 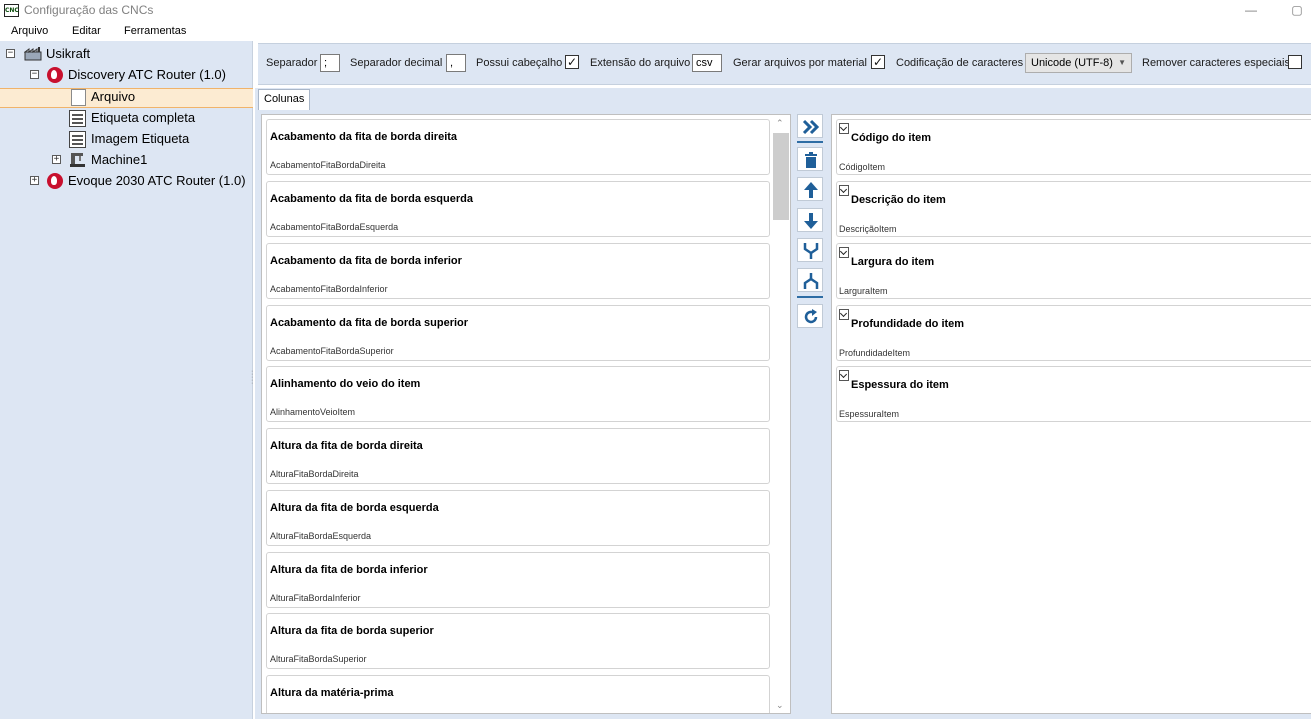 What do you see at coordinates (1251, 10) in the screenshot?
I see `minimize-button: —` at bounding box center [1251, 10].